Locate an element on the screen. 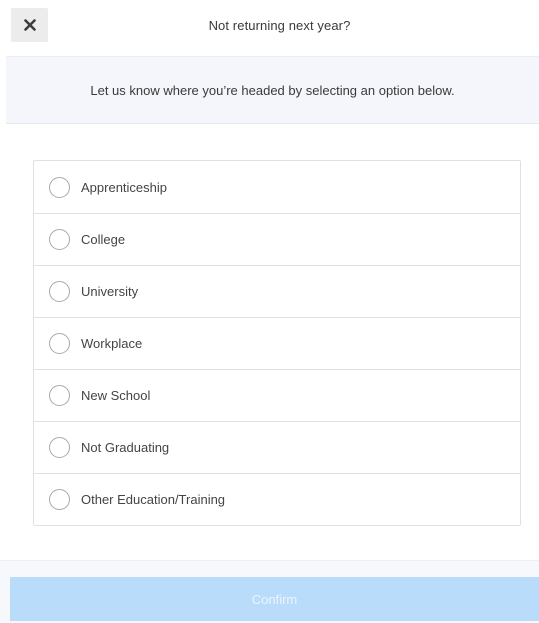 Image resolution: width=539 pixels, height=623 pixels. option-label: Apprenticeship is located at coordinates (124, 187).